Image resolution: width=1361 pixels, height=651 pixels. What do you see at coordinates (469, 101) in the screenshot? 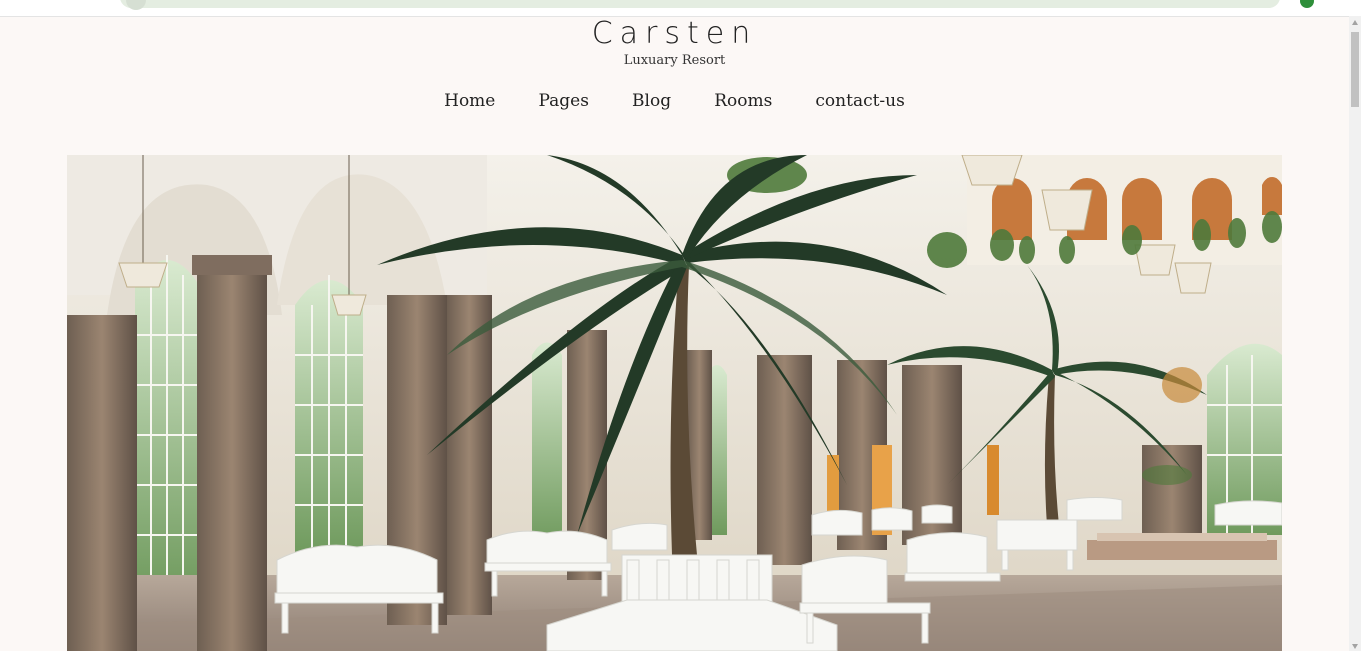
I see `nav-home: Home` at bounding box center [469, 101].